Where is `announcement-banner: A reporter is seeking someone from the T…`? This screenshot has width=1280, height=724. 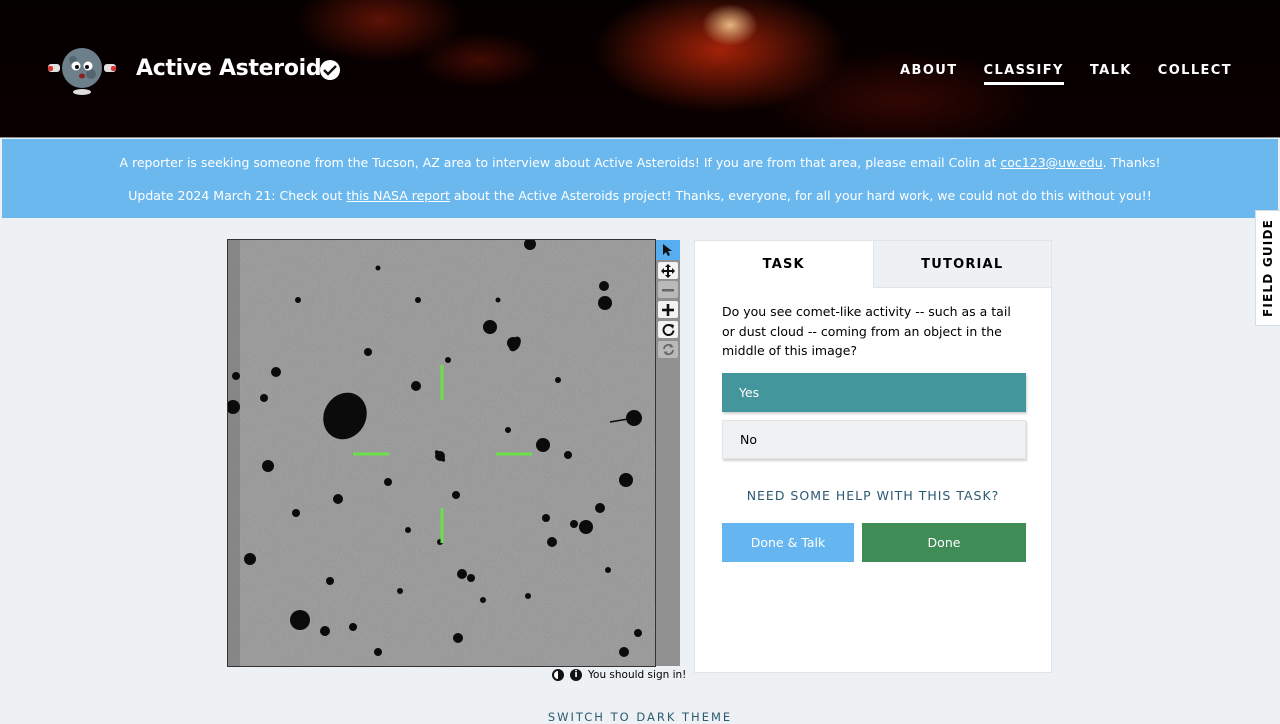
announcement-banner: A reporter is seeking someone from the T… is located at coordinates (640, 178).